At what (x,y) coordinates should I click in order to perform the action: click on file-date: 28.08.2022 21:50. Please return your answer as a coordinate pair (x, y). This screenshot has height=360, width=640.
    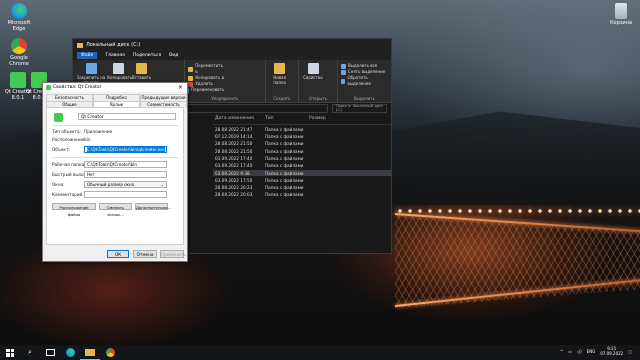
    Looking at the image, I should click on (234, 144).